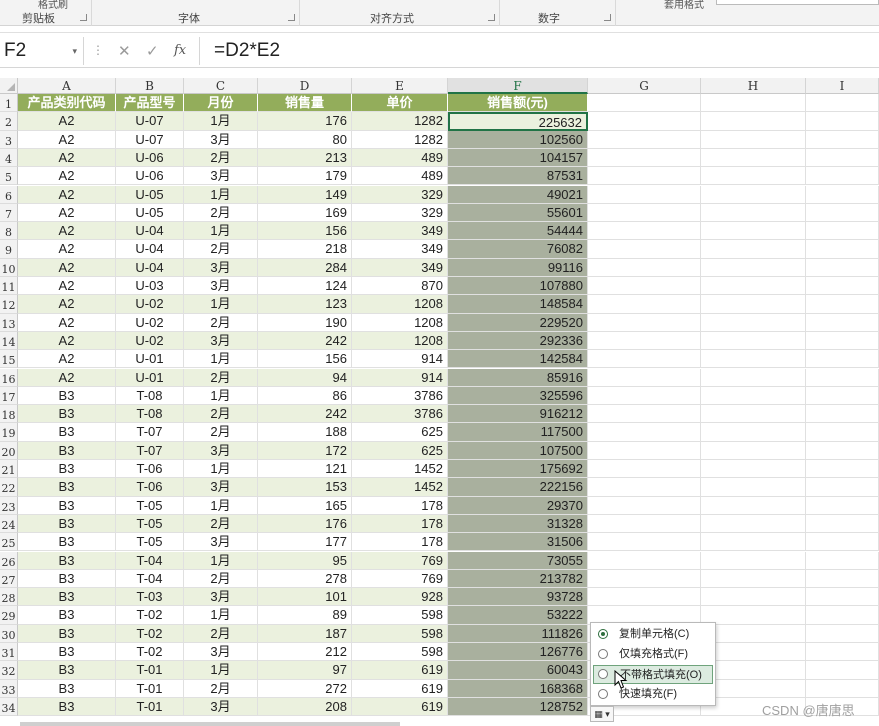 The image size is (879, 726). Describe the element at coordinates (518, 231) in the screenshot. I see `table-cell: 54444` at that location.